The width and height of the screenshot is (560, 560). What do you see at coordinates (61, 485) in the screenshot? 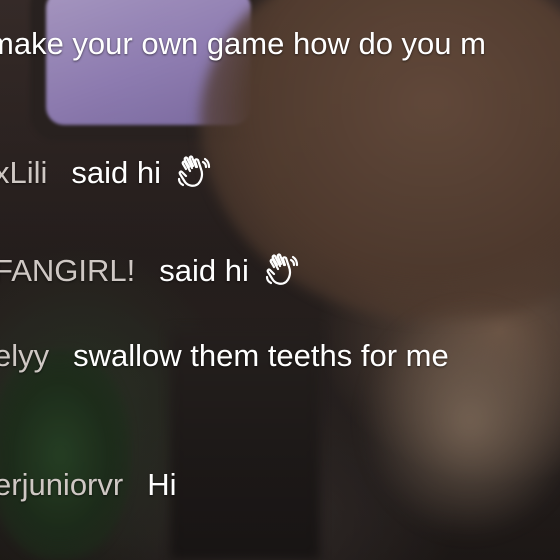
I see `chat-username: erjuniorvr` at bounding box center [61, 485].